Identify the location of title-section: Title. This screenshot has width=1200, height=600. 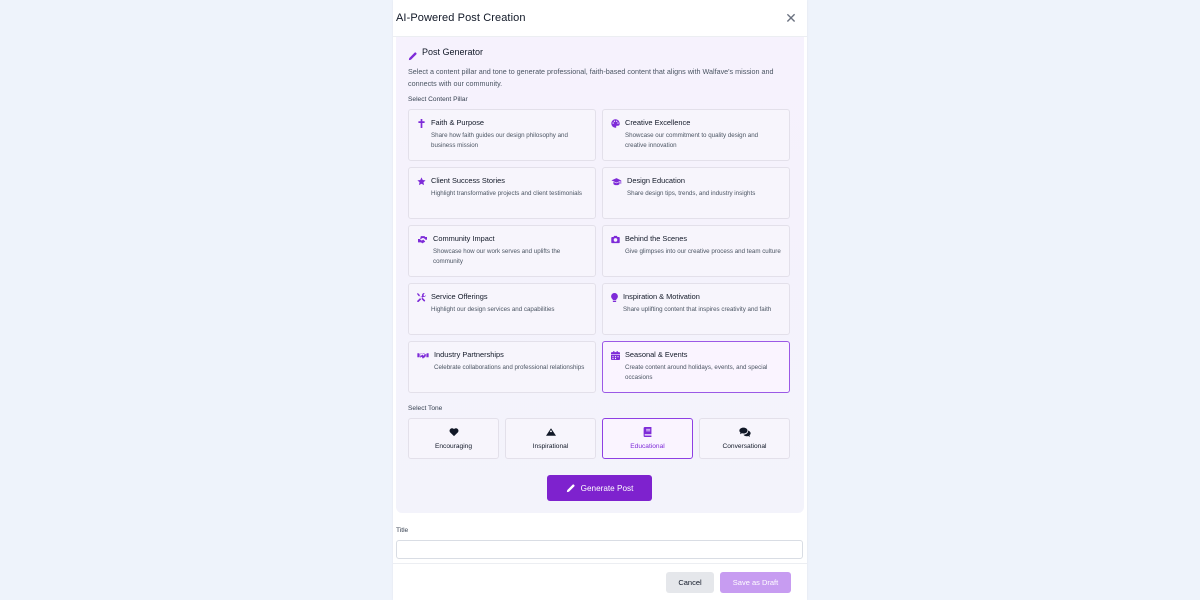
(599, 543).